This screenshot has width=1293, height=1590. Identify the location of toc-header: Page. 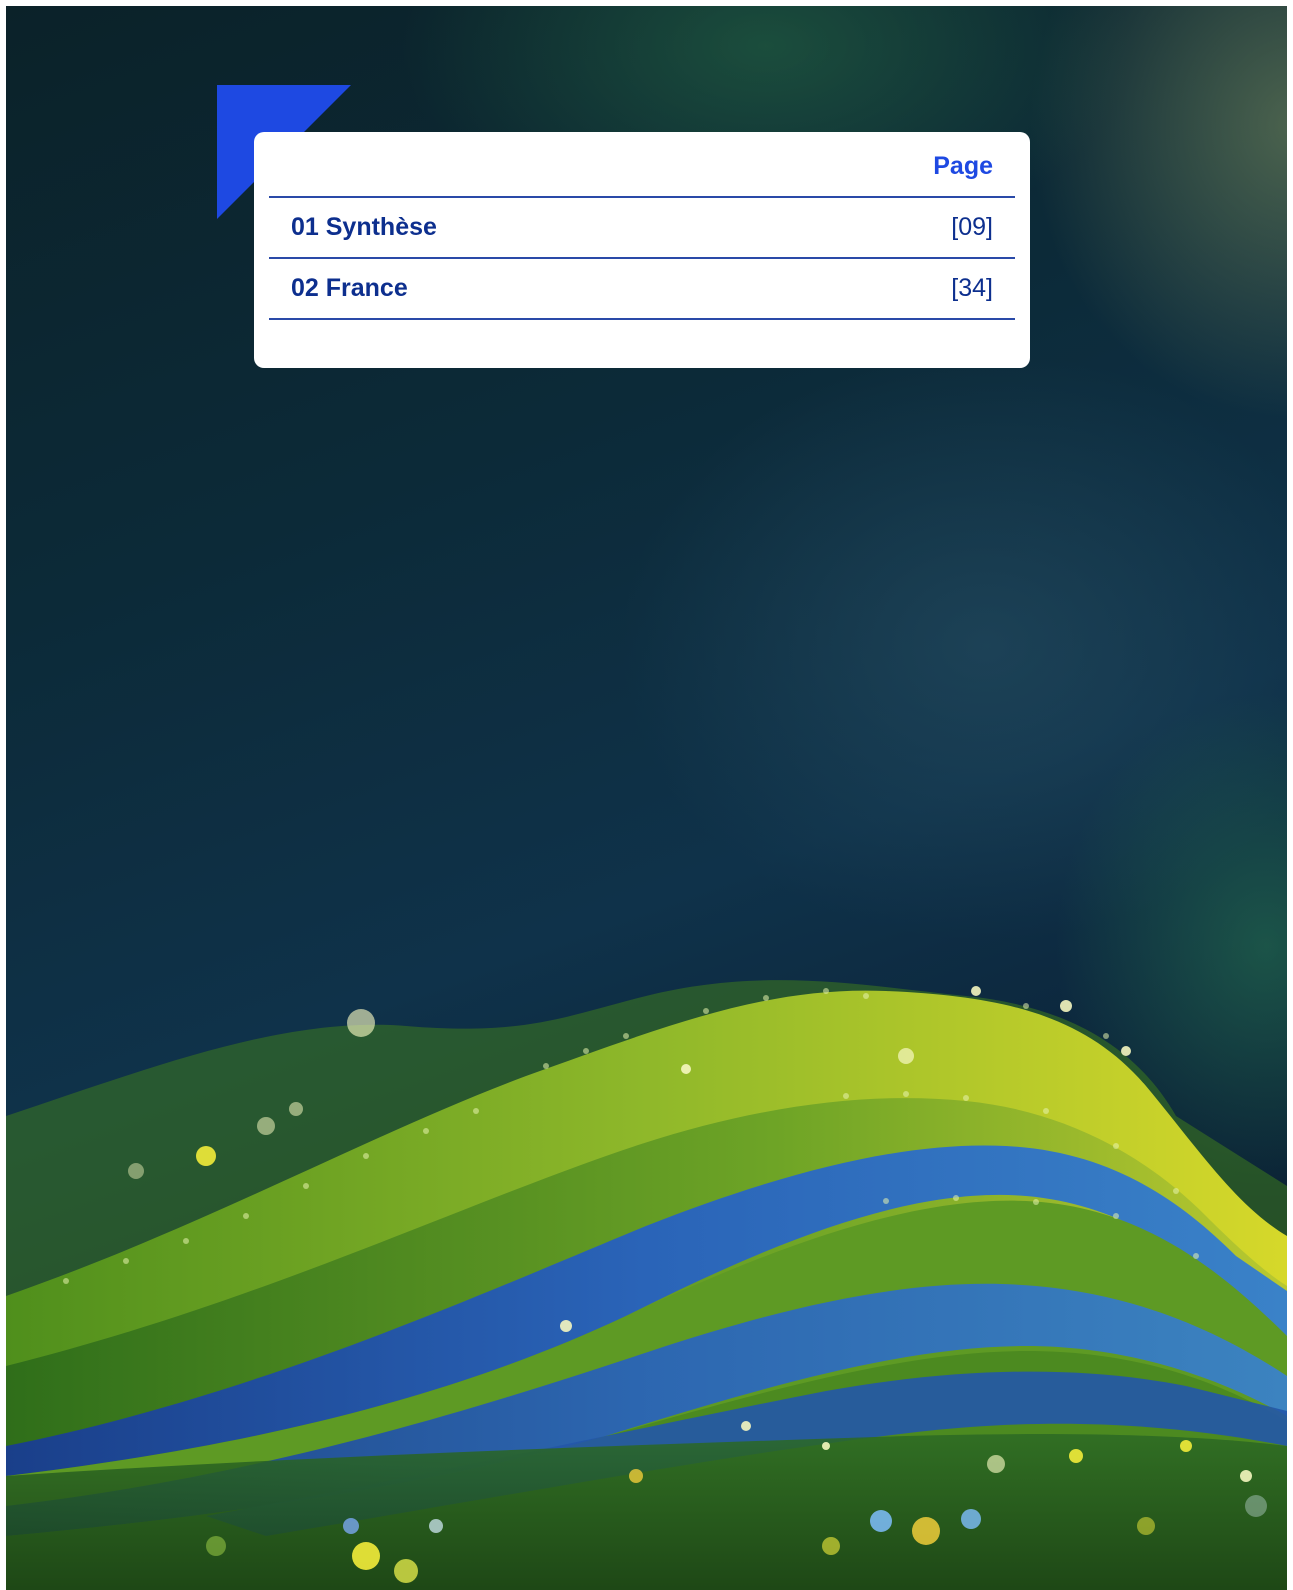
(642, 165).